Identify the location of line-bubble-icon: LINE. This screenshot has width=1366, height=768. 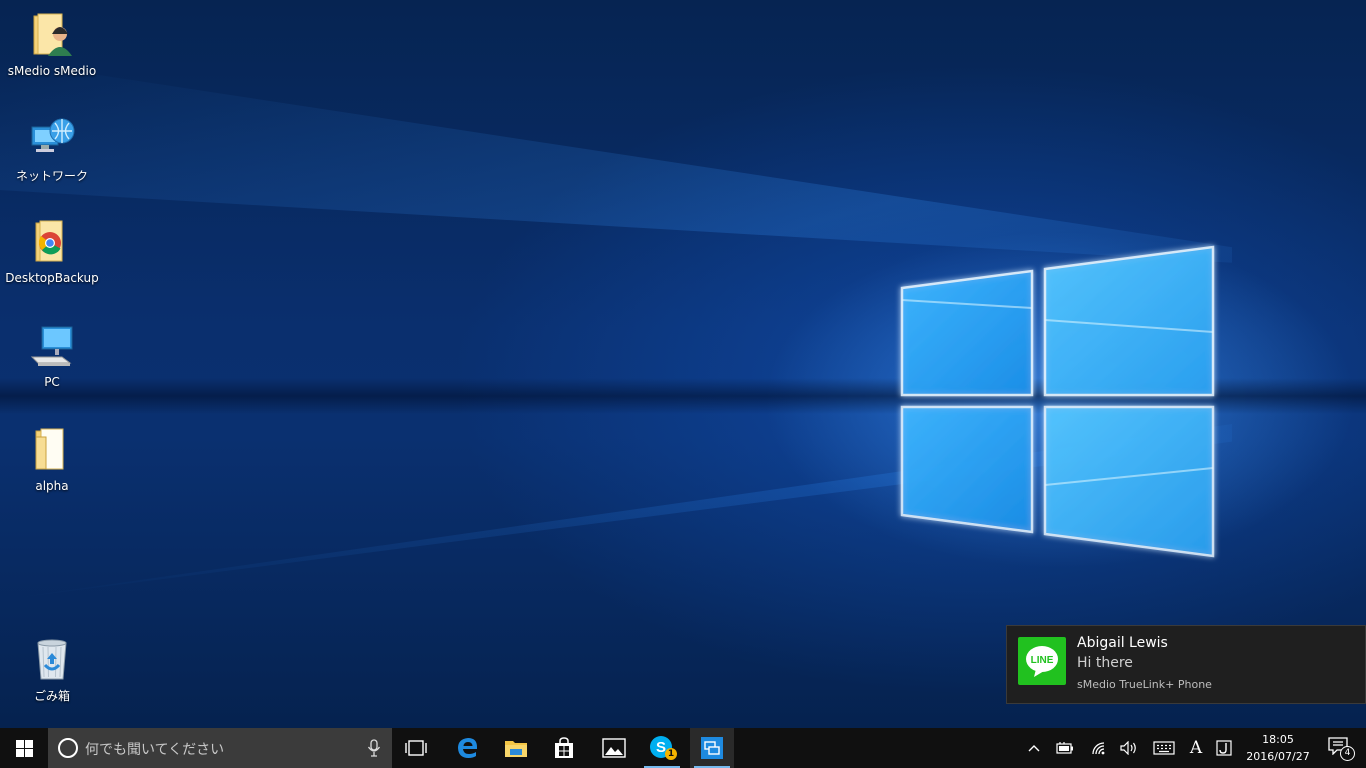
(1042, 661).